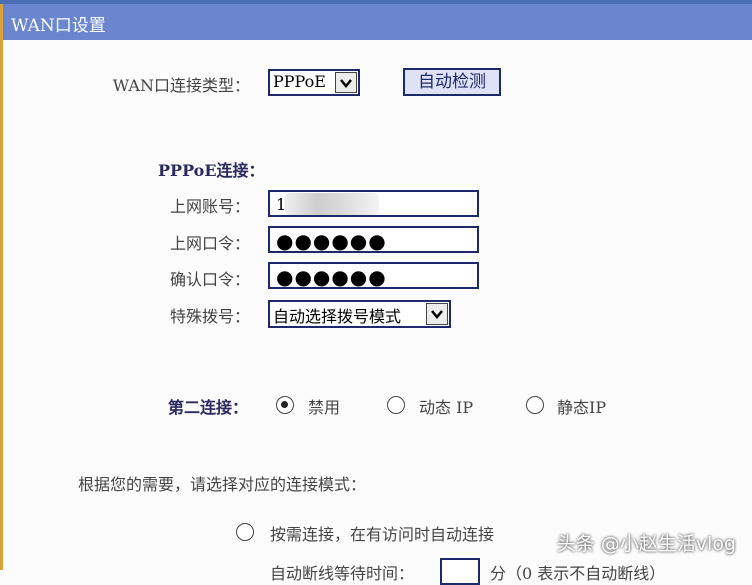  I want to click on mode-prompt: 根据您的需要，请选择对应的连接模式：, so click(222, 484).